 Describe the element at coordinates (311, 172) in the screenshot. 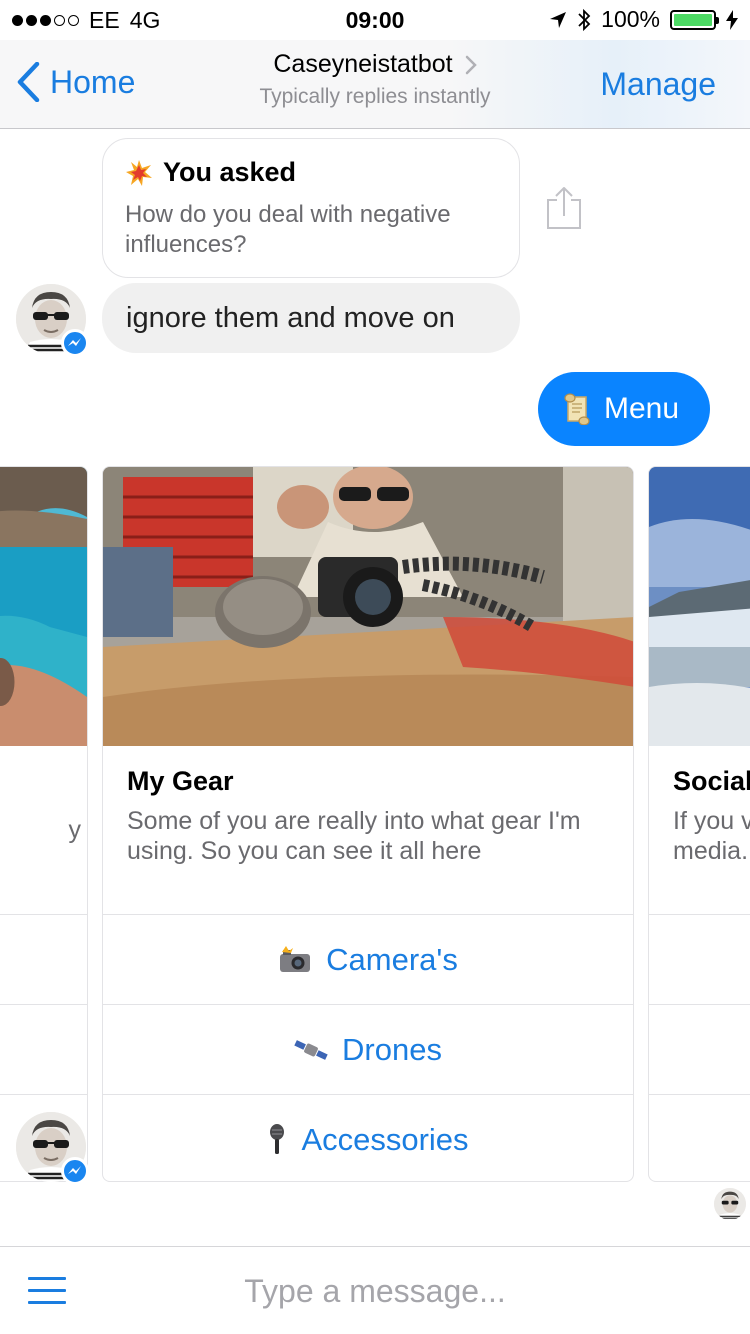

I see `asked-title-row: You asked` at that location.